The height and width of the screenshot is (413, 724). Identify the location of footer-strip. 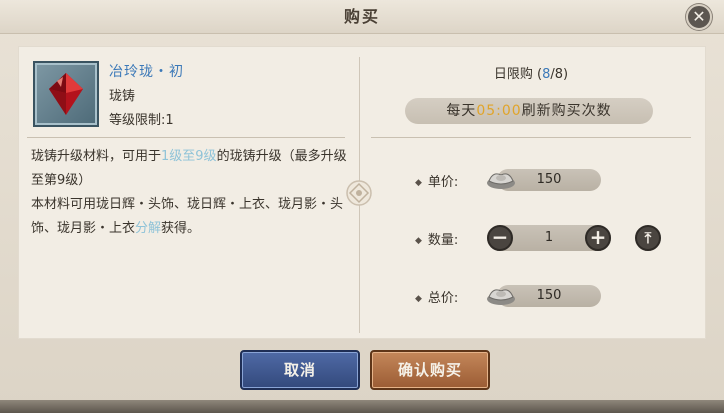
(362, 406).